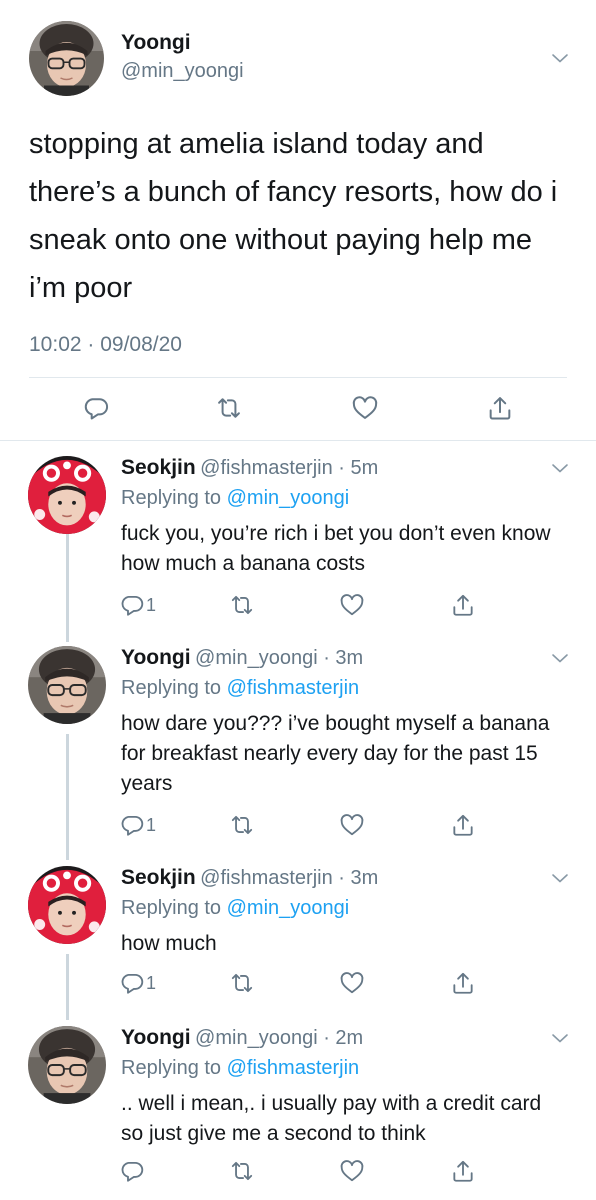 The width and height of the screenshot is (596, 1200). I want to click on reply-header: Seokjin @fishmasterjin · 3m, so click(249, 878).